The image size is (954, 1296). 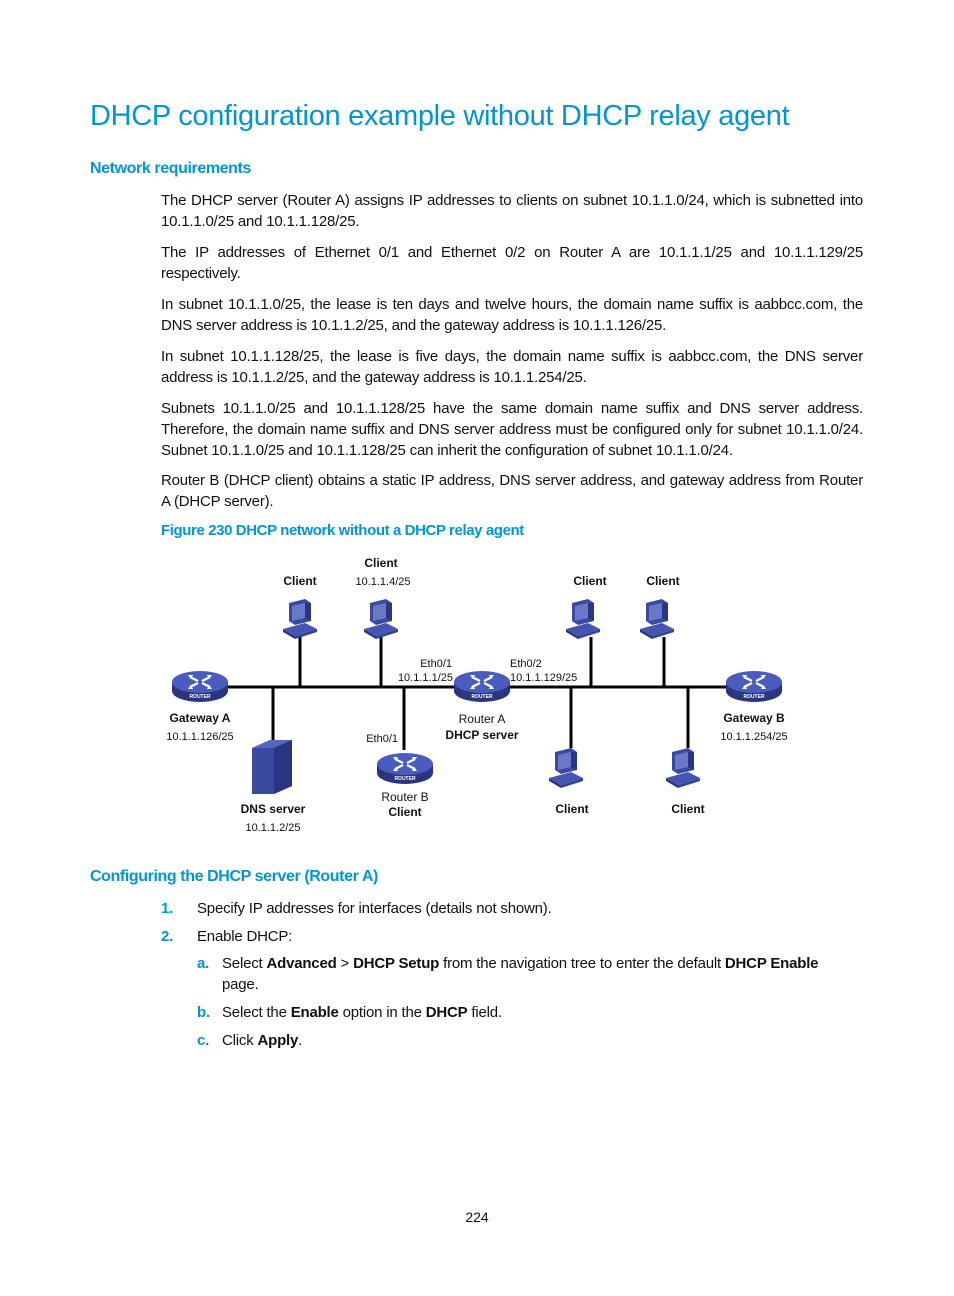 I want to click on gateway-b-ip: 10.1.1.254/25, so click(x=753, y=737).